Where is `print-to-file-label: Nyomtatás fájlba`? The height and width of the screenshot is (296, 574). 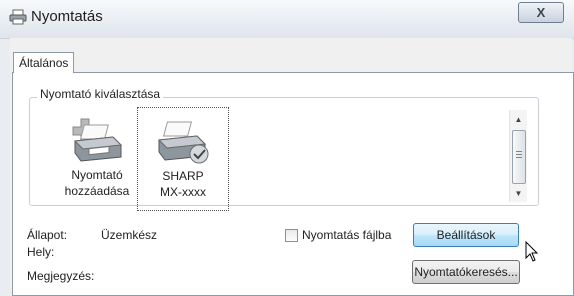
print-to-file-label: Nyomtatás fájlba is located at coordinates (346, 235).